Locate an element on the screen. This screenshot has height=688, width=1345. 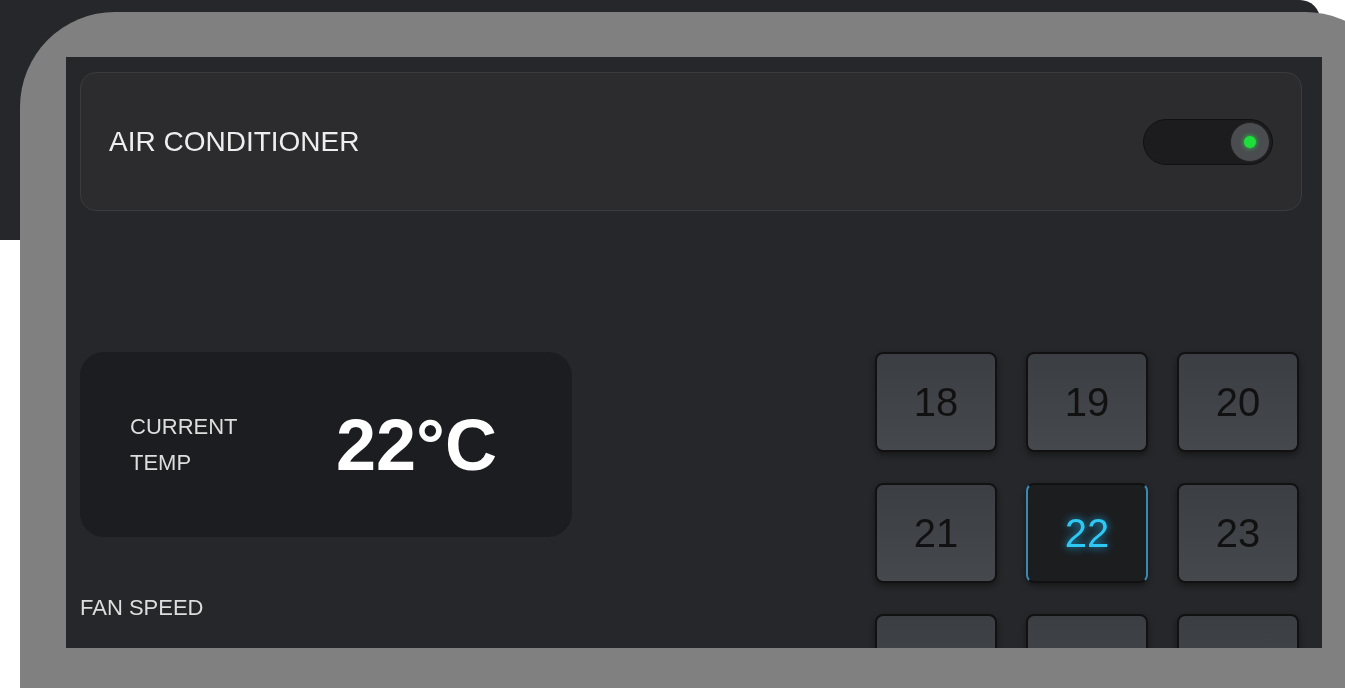
temperature-tile: 20 is located at coordinates (1238, 402).